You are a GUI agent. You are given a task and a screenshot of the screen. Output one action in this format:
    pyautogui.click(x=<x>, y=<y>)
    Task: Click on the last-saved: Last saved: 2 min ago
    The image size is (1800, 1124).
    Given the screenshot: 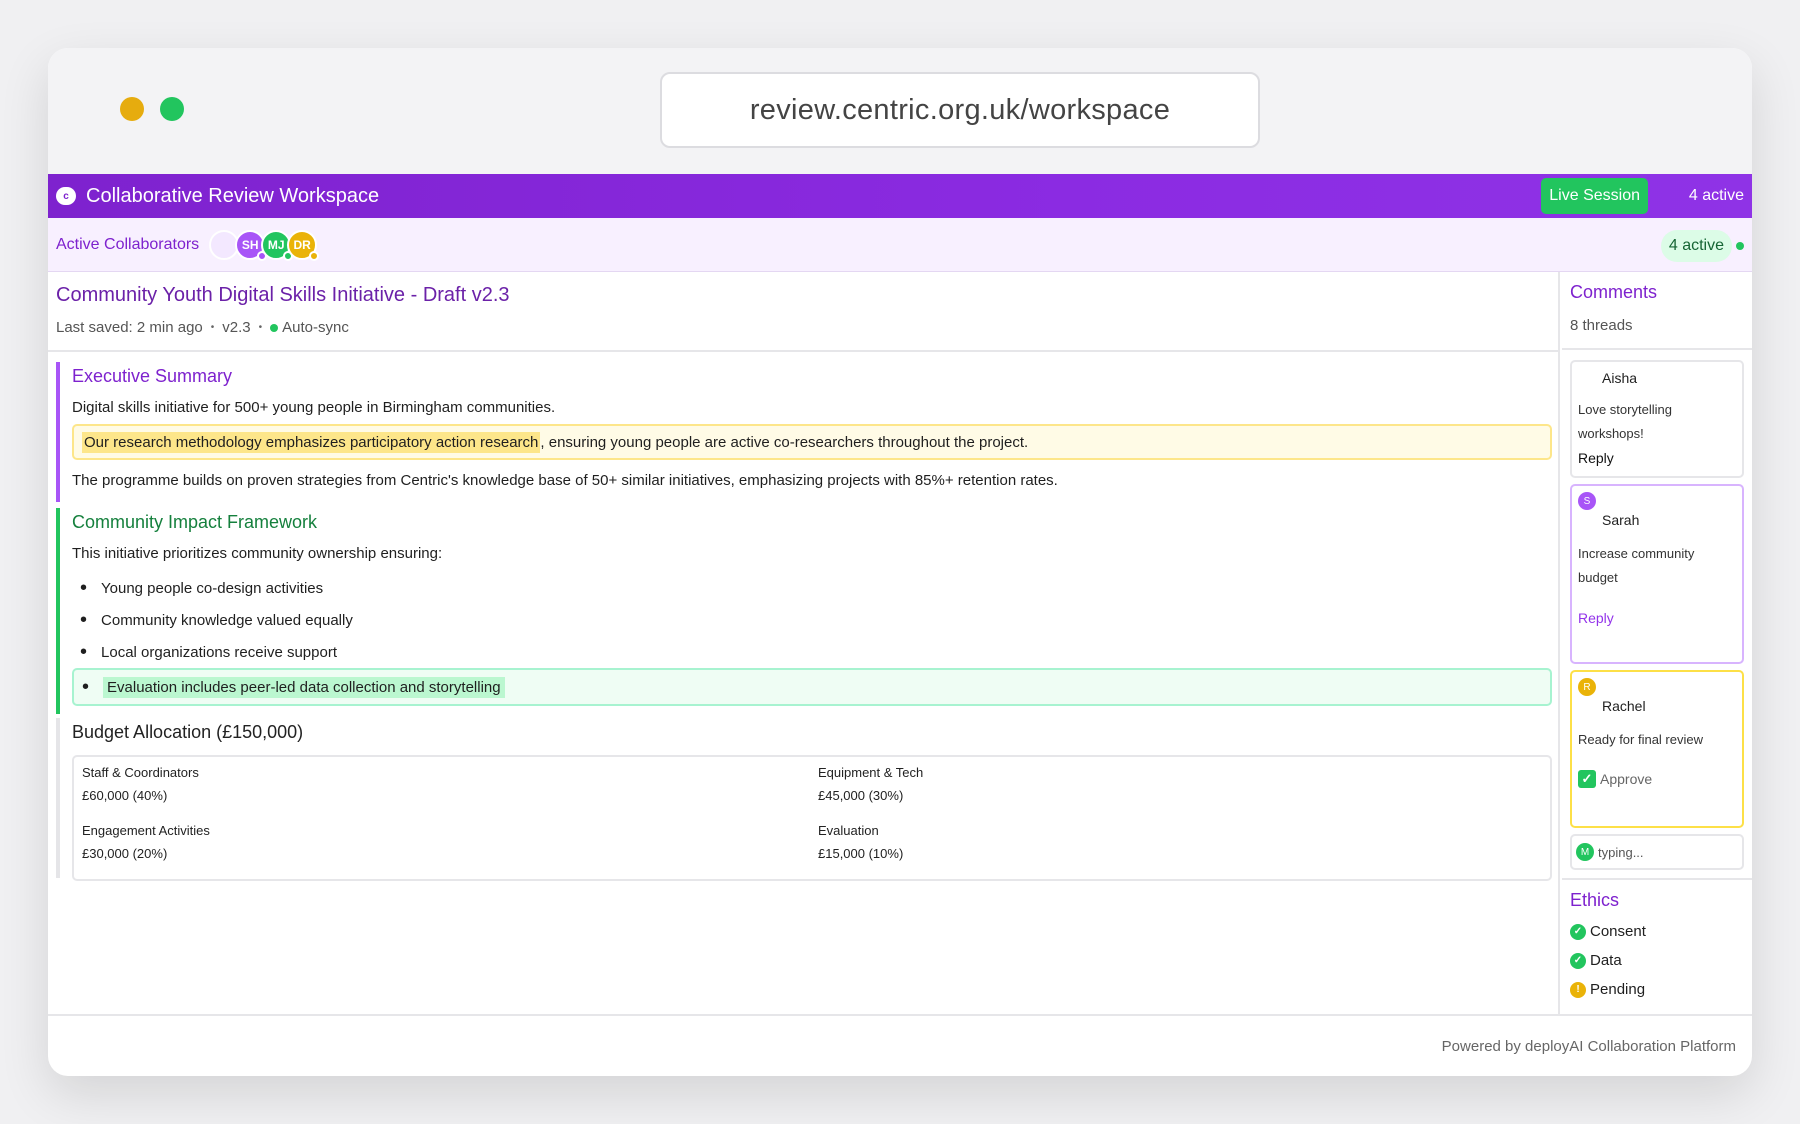 What is the action you would take?
    pyautogui.click(x=129, y=327)
    